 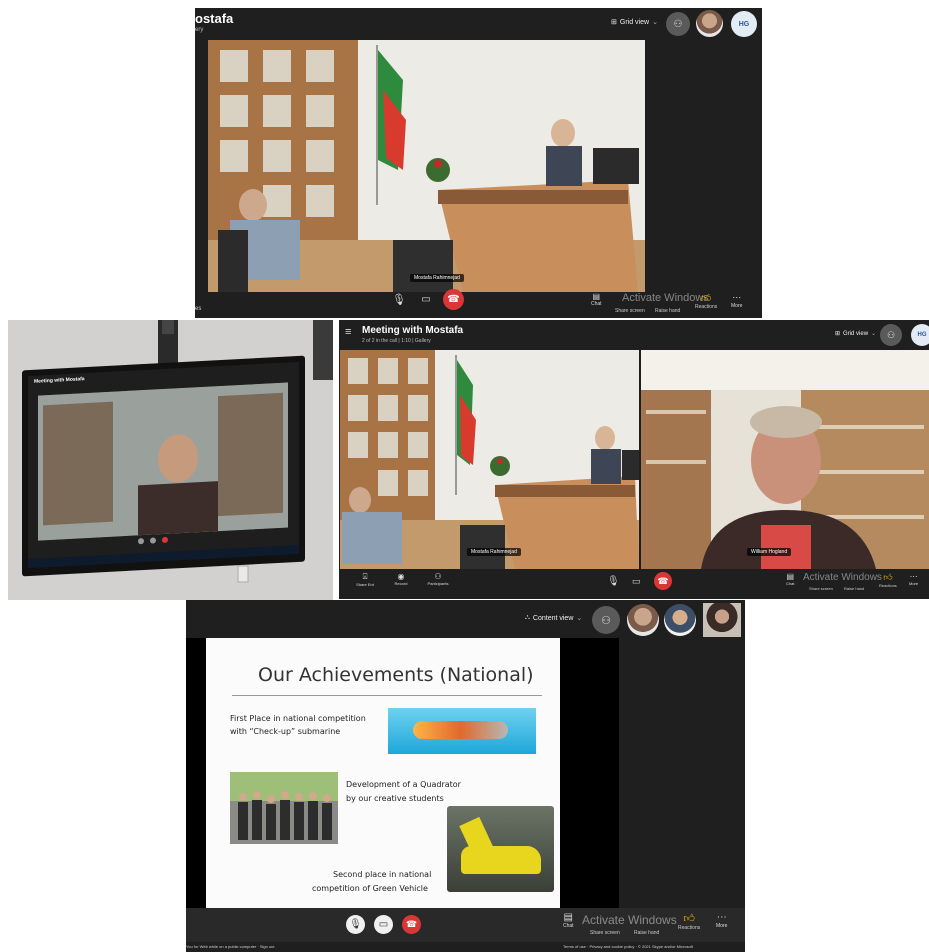 I want to click on meeting-title: Meeting with Mostafa, so click(x=413, y=330).